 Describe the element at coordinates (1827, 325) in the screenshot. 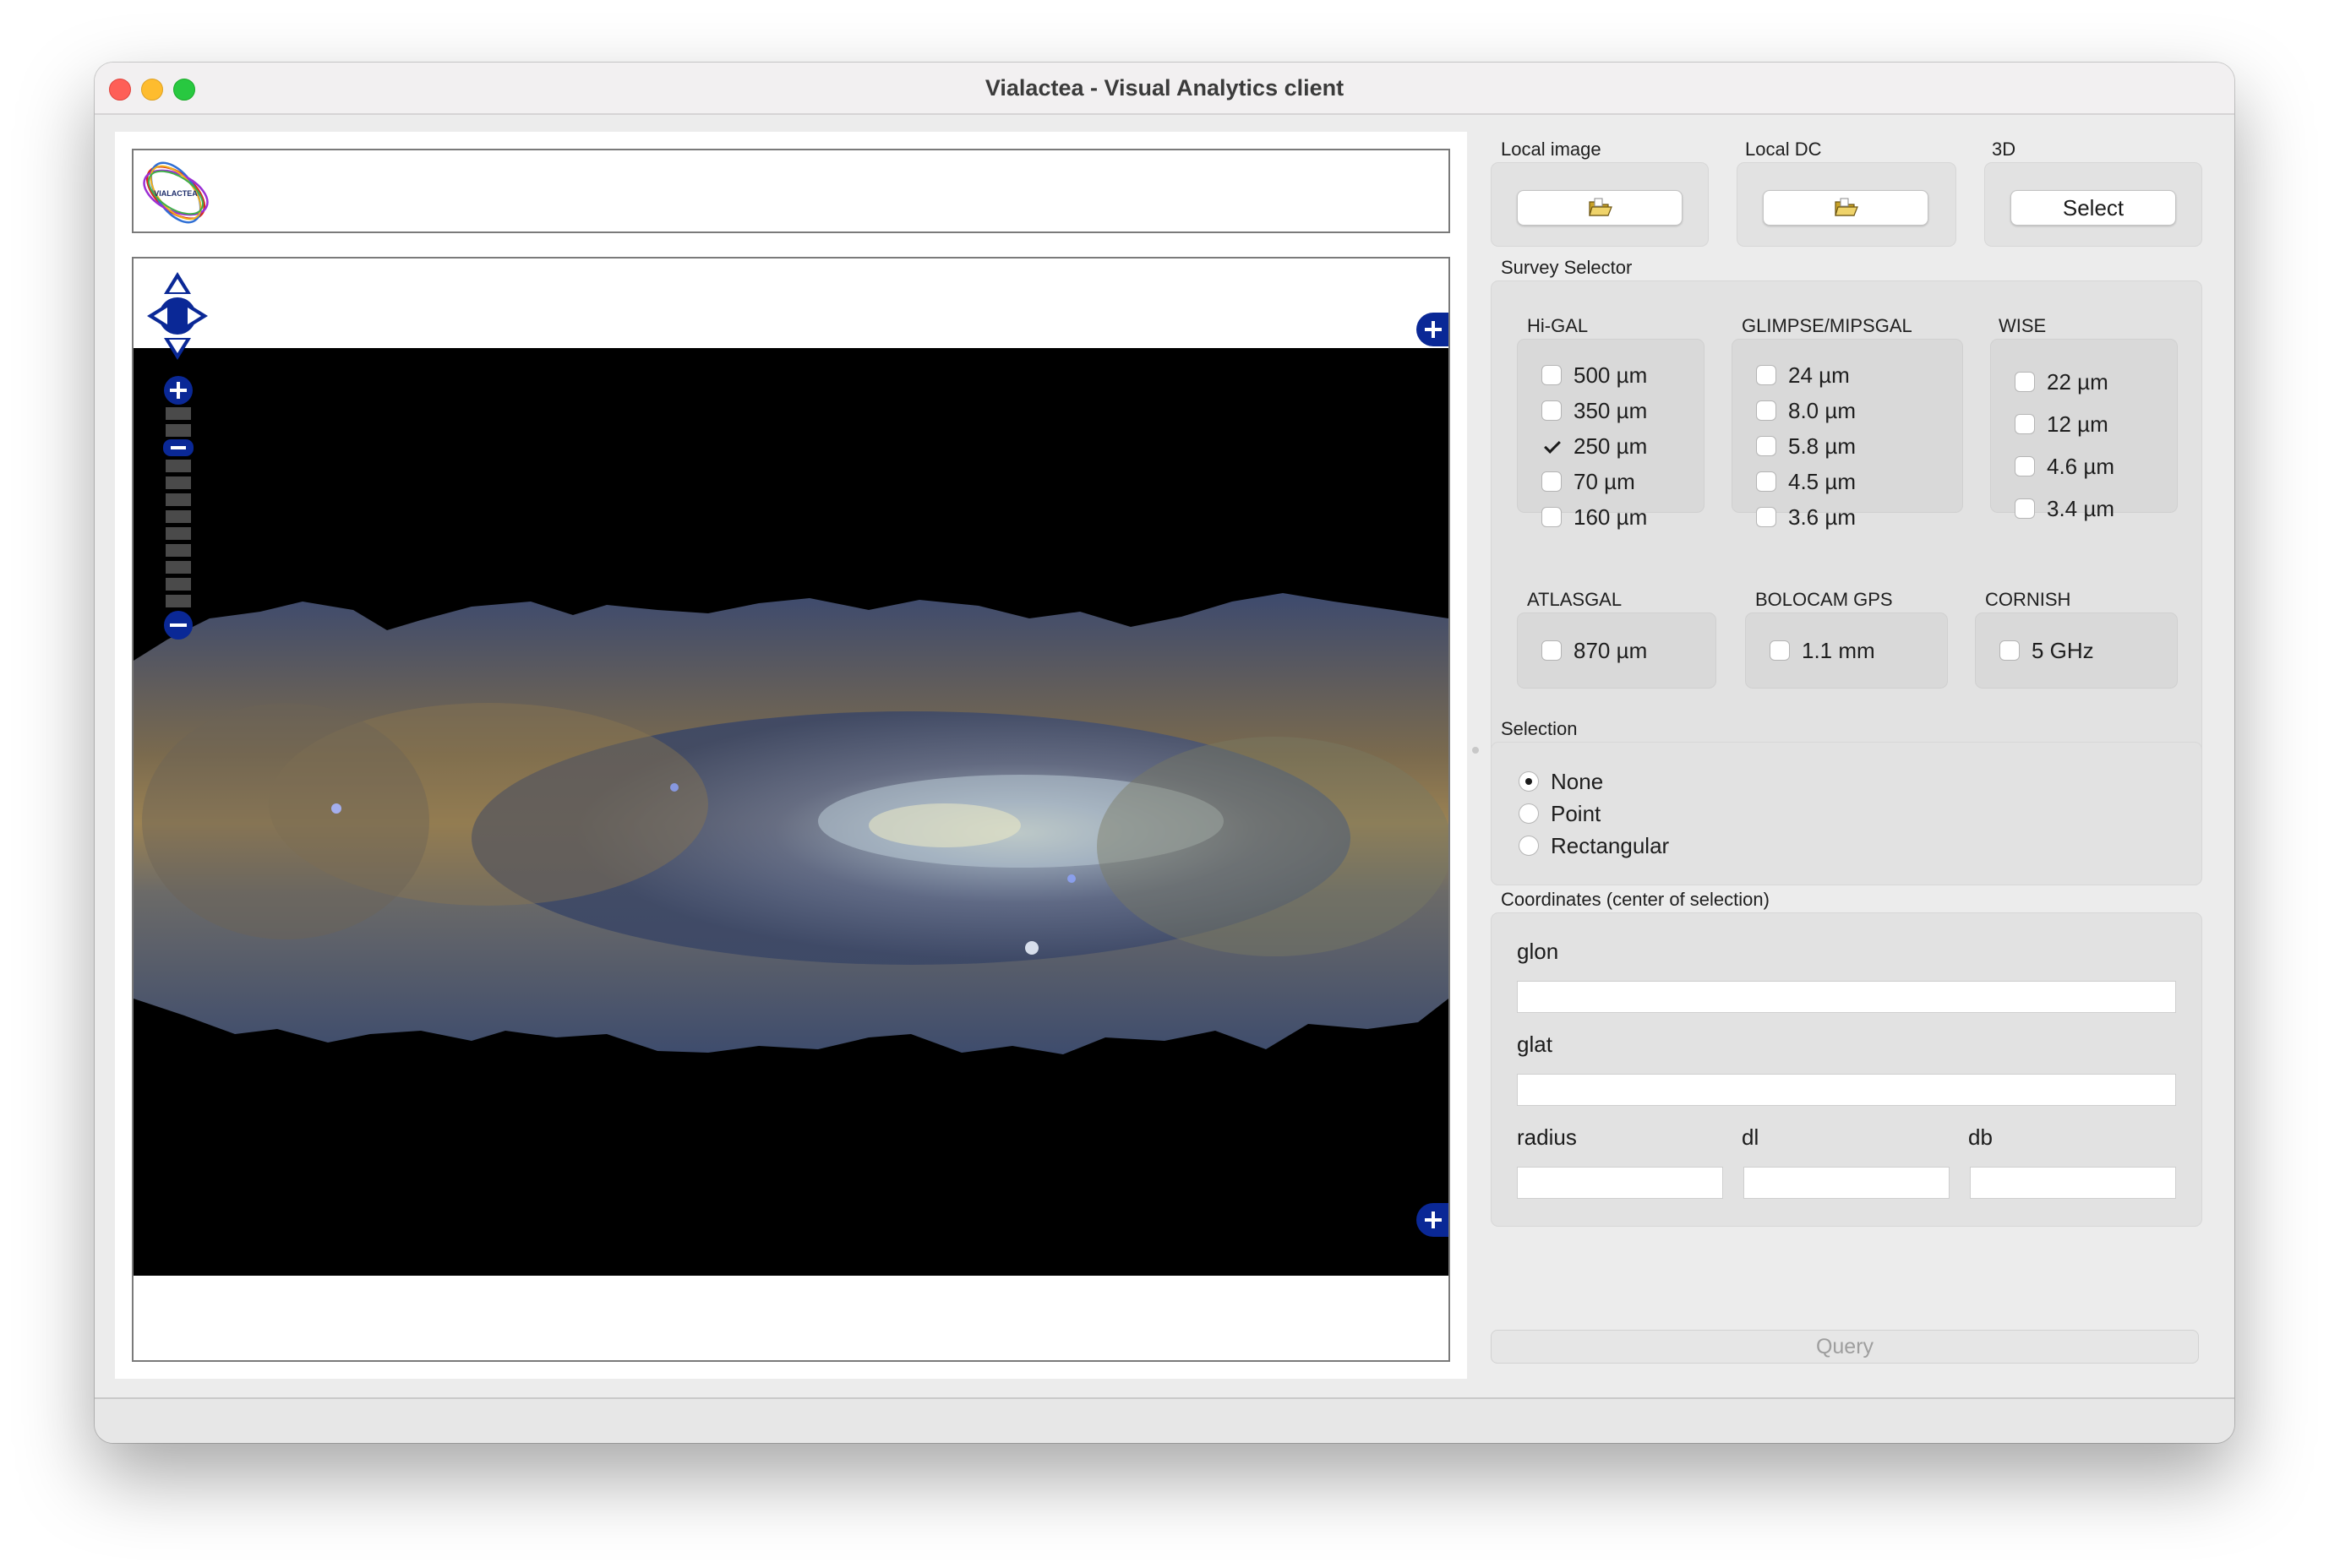

I see `glimpse-title: GLIMPSE/MIPSGAL` at that location.